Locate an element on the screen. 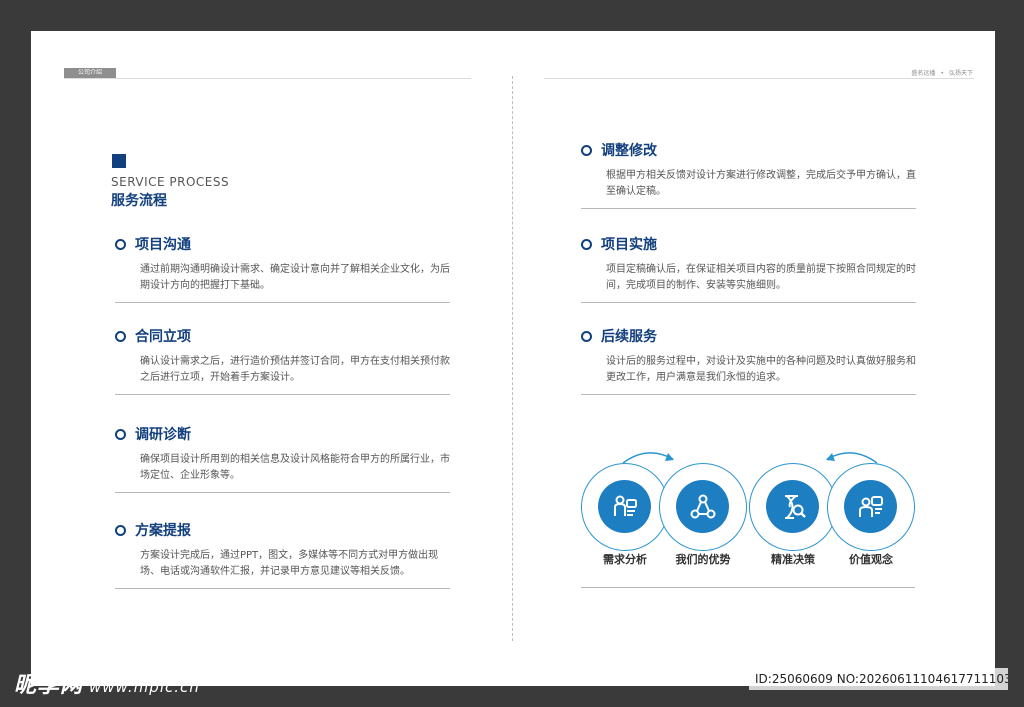 Image resolution: width=1024 pixels, height=707 pixels. circle-values is located at coordinates (871, 507).